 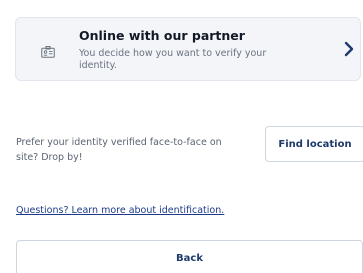 I want to click on partner-option-title: Online with our partner, so click(x=162, y=35).